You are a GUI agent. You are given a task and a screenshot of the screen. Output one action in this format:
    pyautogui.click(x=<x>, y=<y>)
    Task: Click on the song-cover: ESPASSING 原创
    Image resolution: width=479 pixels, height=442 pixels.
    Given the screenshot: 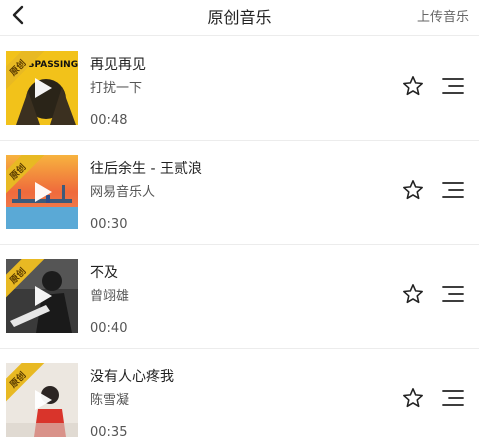 What is the action you would take?
    pyautogui.click(x=42, y=88)
    